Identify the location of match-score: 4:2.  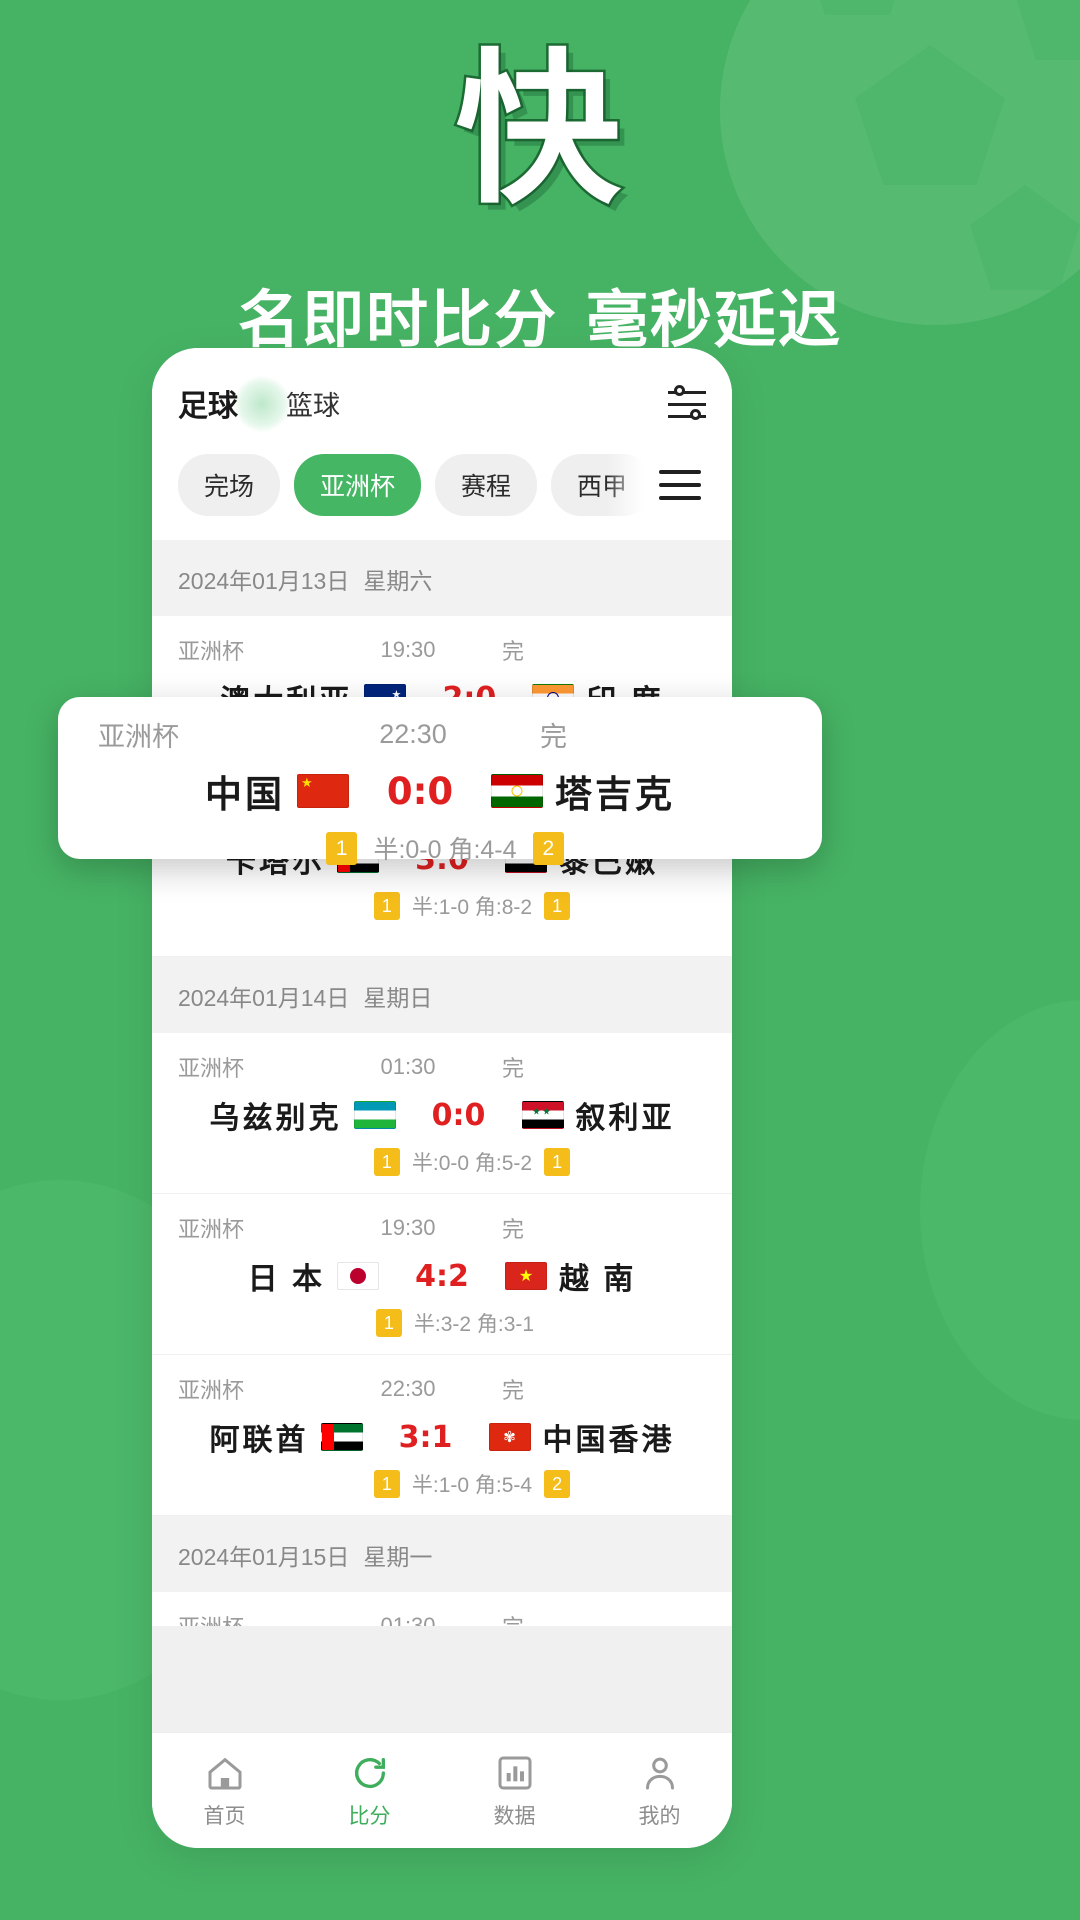
(442, 1276).